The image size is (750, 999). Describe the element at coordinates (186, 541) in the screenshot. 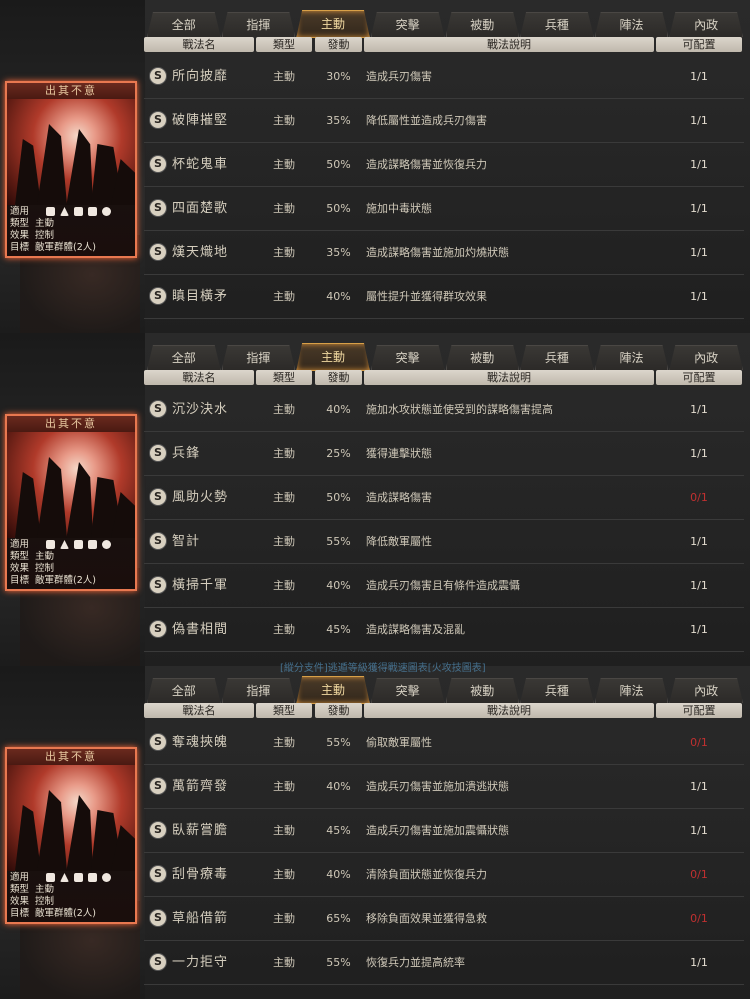

I see `tactic-name: 智計` at that location.